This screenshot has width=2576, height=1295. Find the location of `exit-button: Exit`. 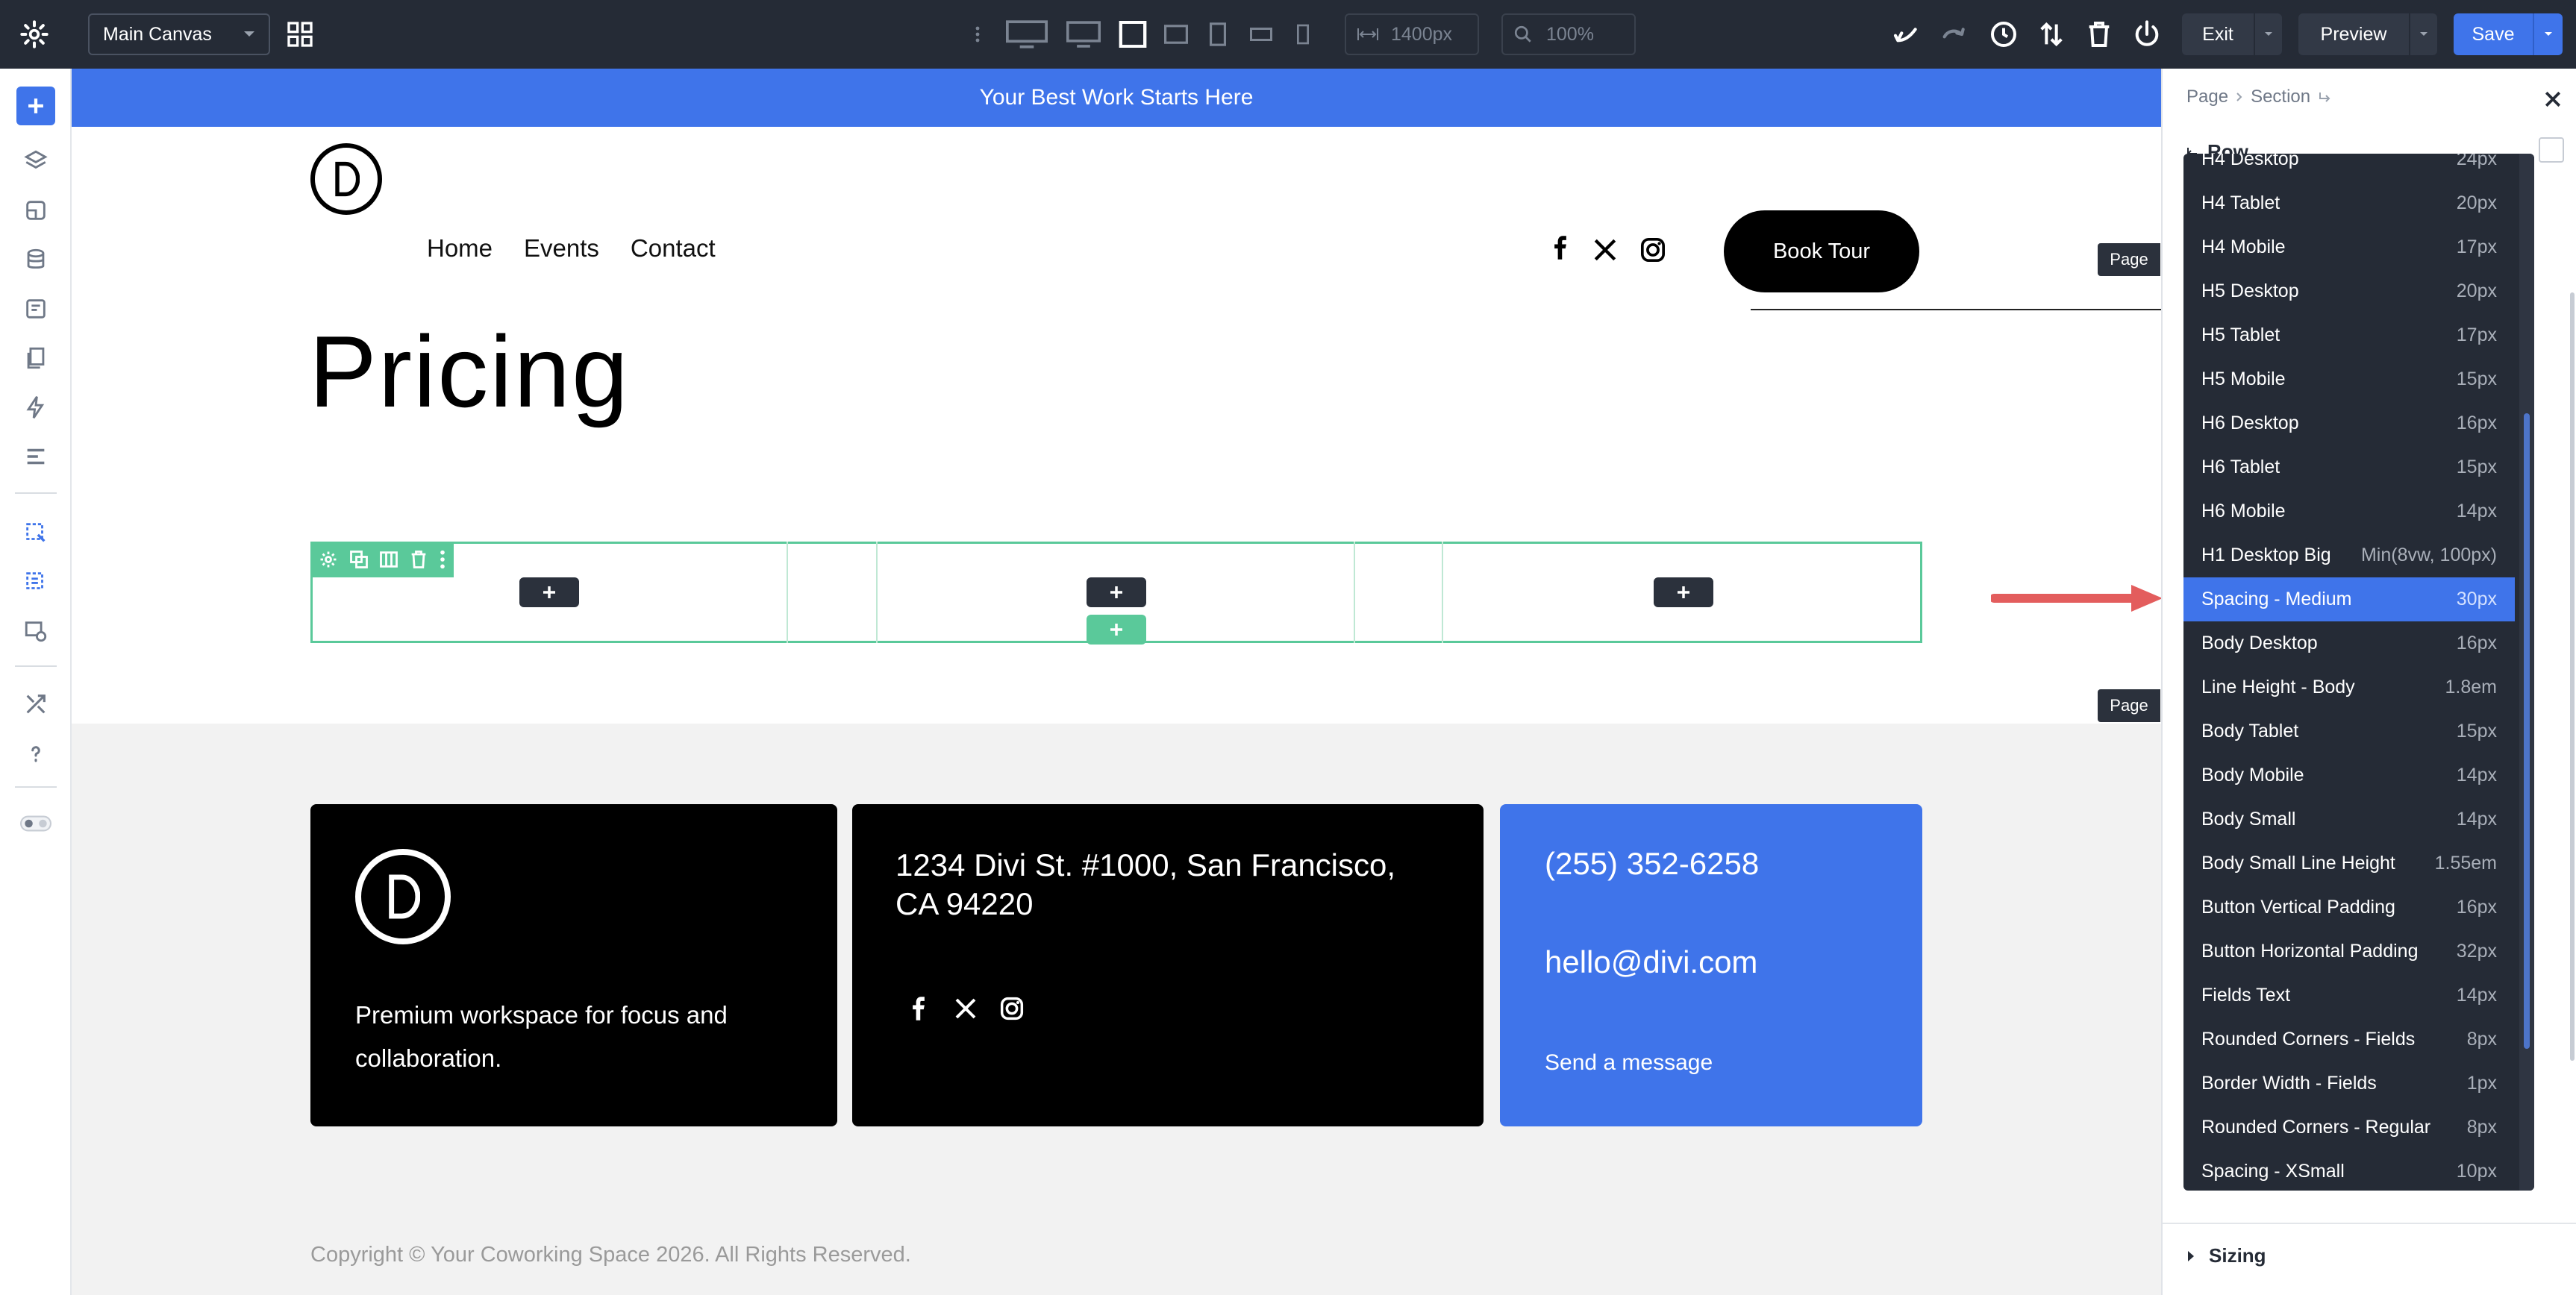

exit-button: Exit is located at coordinates (2232, 34).